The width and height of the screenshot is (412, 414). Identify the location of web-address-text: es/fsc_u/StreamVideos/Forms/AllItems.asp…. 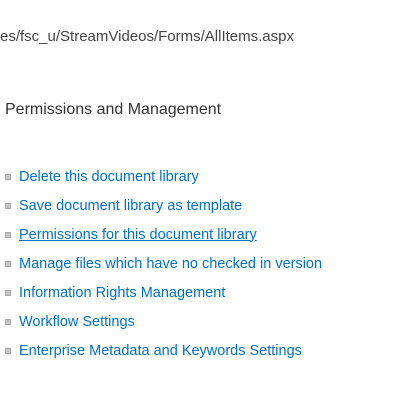
(147, 36).